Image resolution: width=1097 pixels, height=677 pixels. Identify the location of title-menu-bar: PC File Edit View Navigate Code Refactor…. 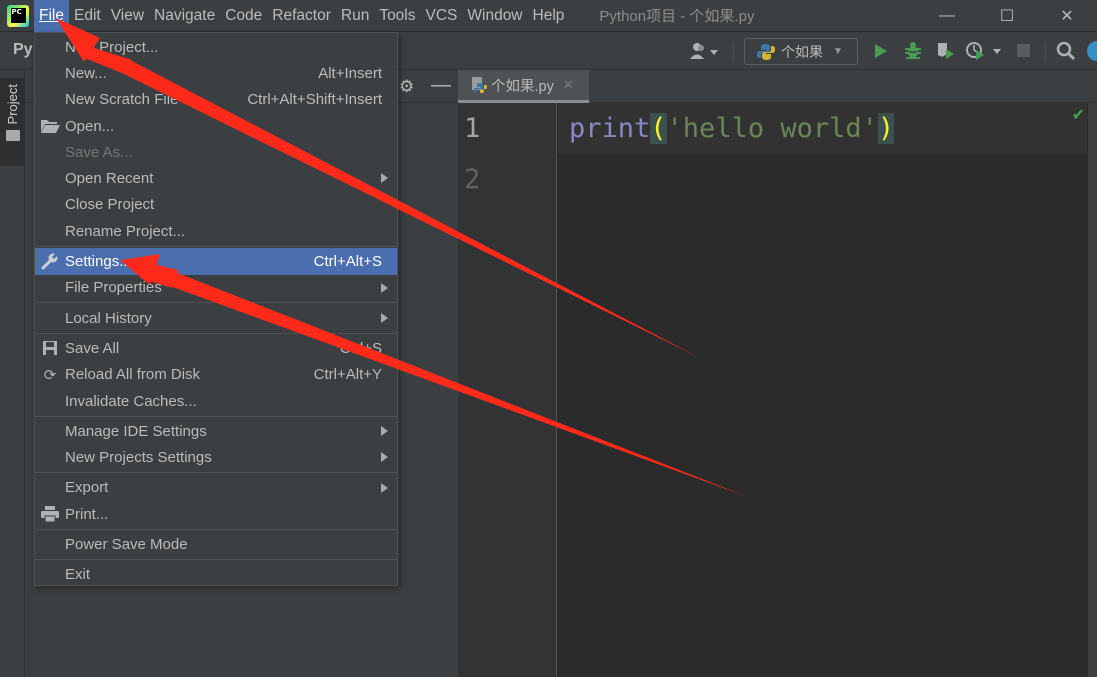
(548, 16).